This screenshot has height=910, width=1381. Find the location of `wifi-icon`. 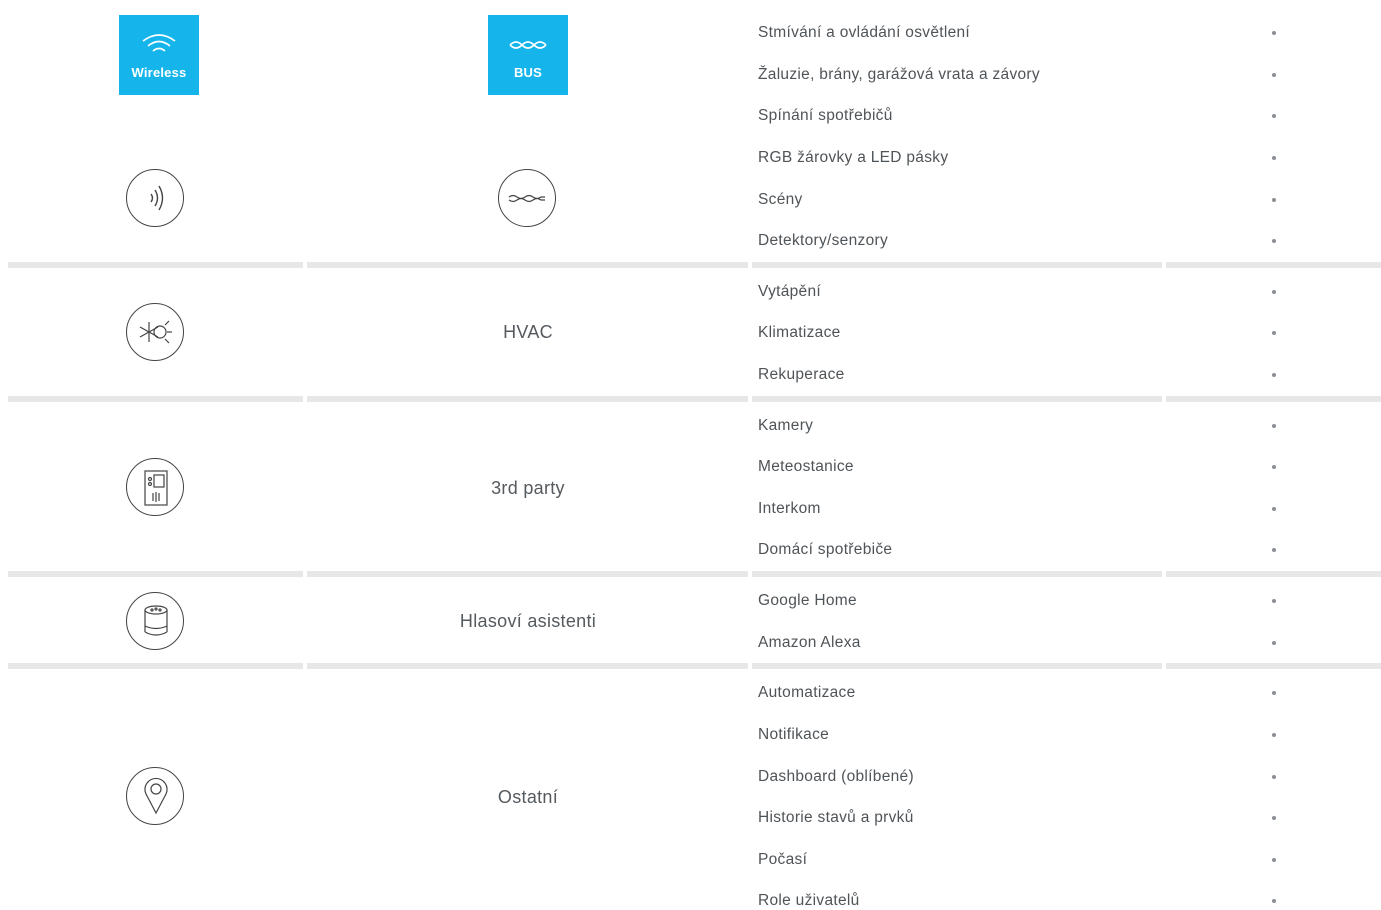

wifi-icon is located at coordinates (159, 43).